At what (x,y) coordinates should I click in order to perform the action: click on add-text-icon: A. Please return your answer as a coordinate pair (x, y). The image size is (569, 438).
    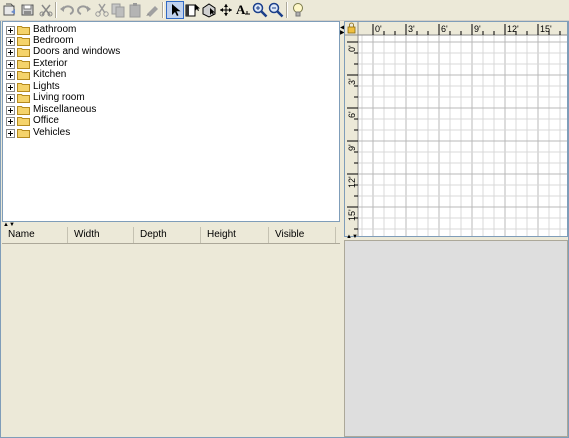
    Looking at the image, I should click on (243, 10).